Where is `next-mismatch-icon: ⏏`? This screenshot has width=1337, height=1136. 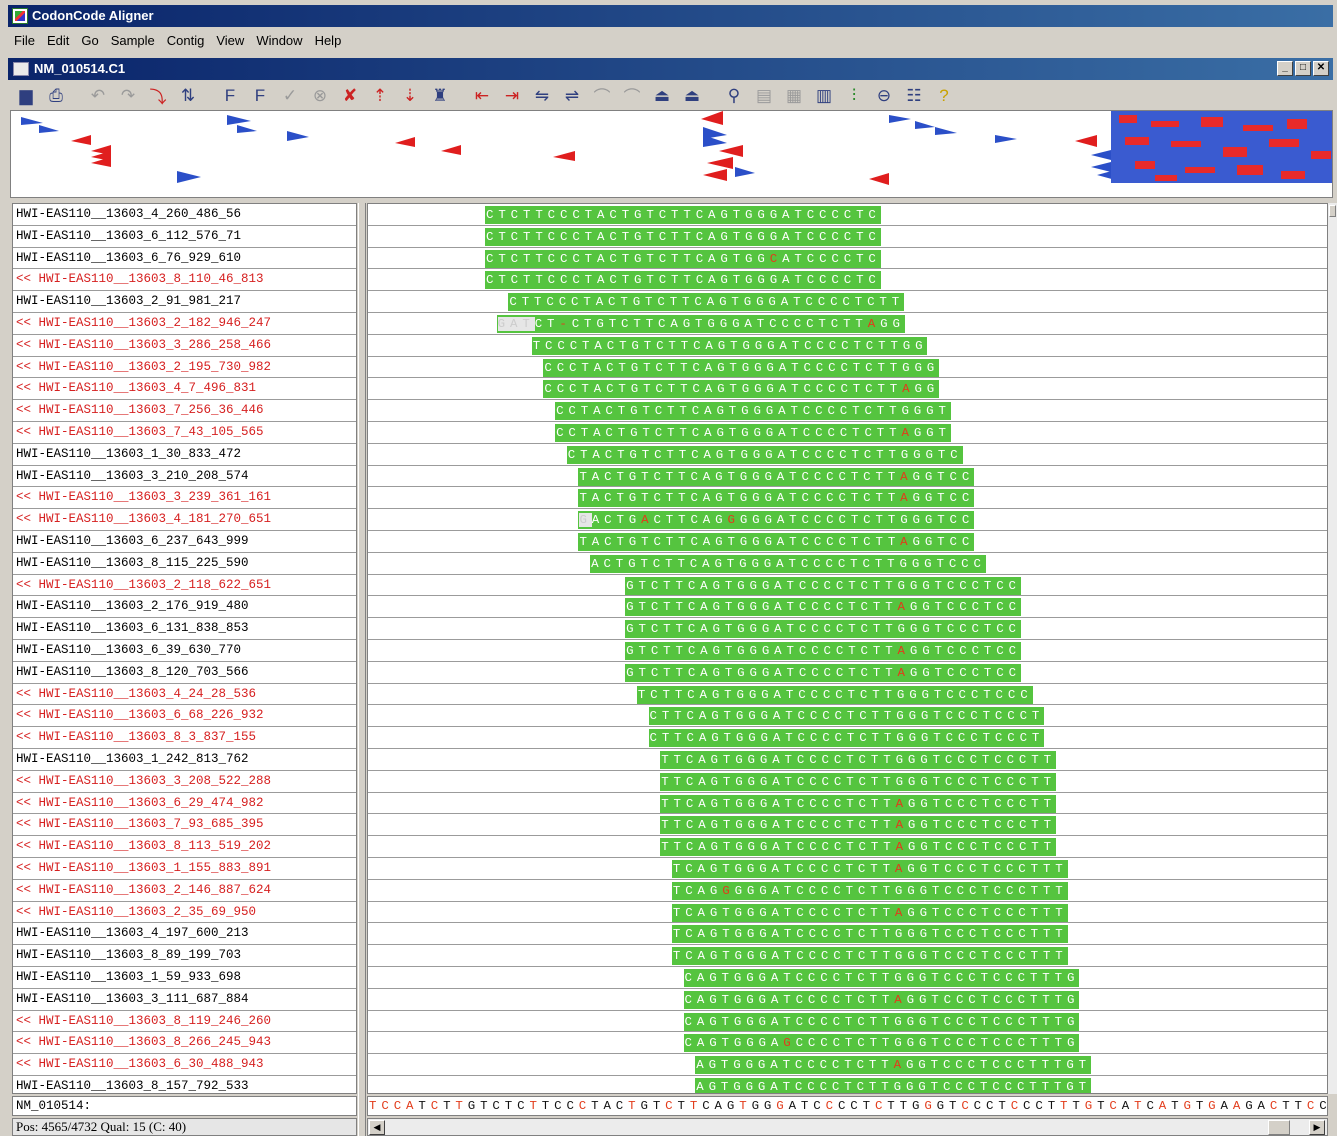
next-mismatch-icon: ⏏ is located at coordinates (692, 96).